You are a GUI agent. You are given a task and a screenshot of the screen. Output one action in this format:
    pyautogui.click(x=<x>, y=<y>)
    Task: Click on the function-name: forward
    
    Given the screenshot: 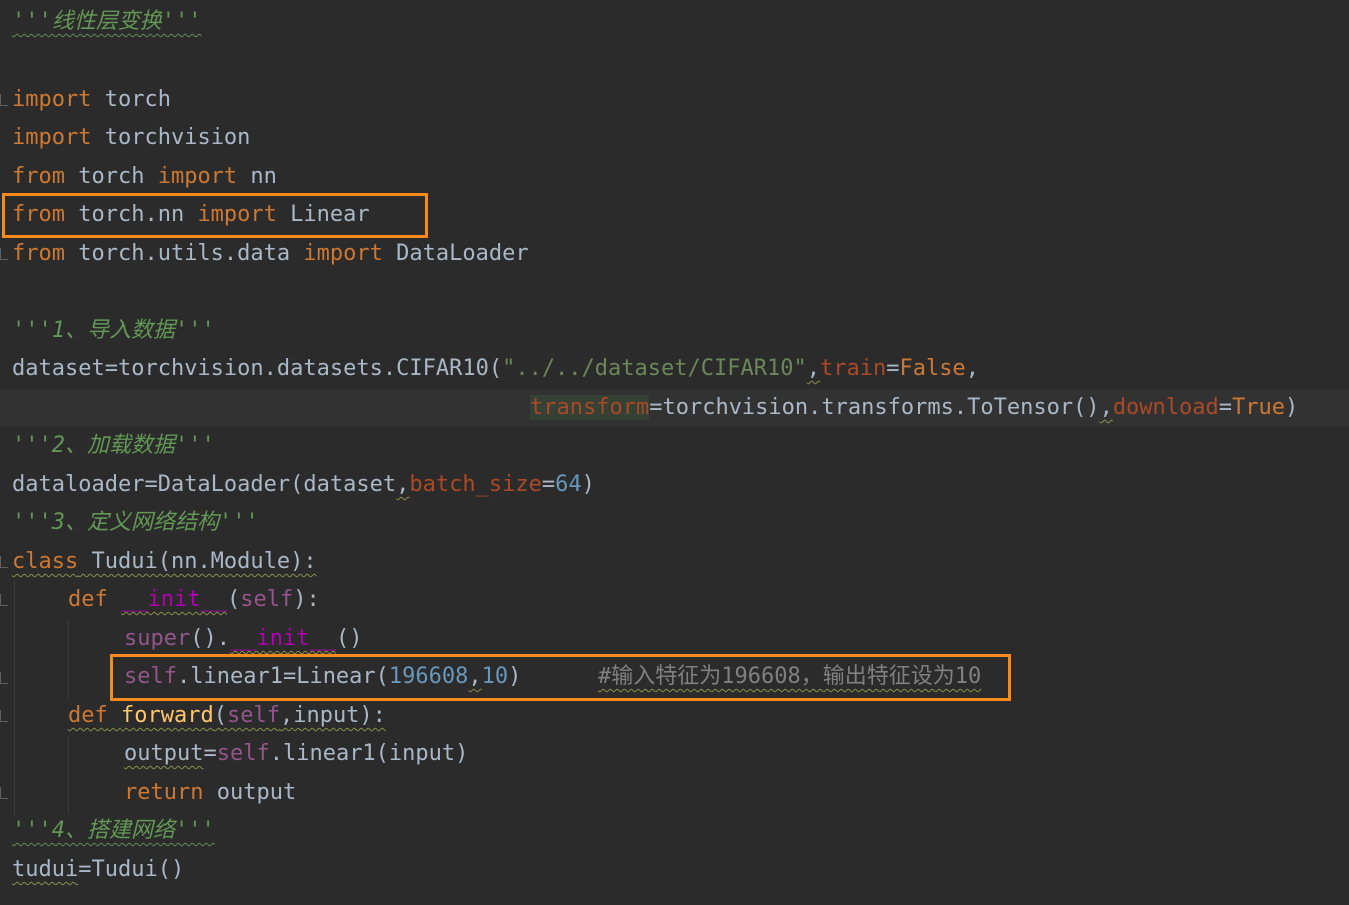 What is the action you would take?
    pyautogui.click(x=167, y=715)
    